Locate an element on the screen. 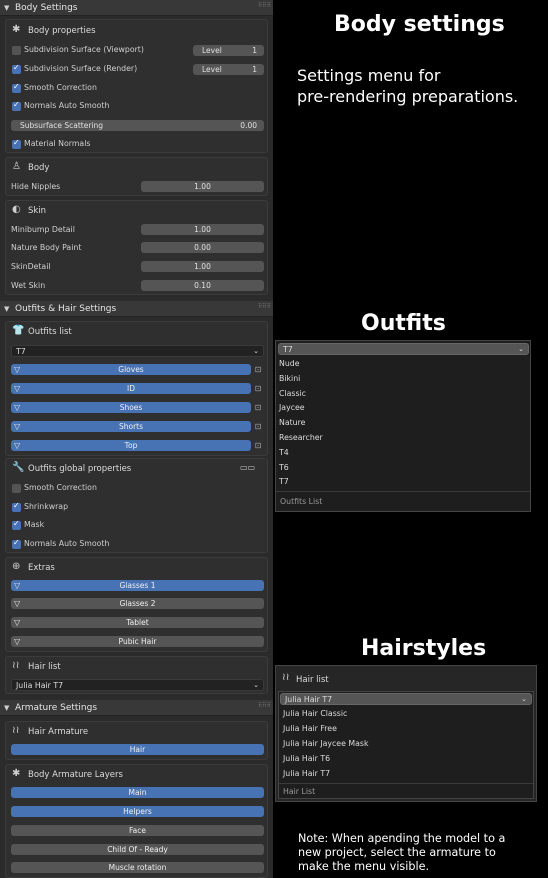  extra-toggle-glasses-2: ▽ Glasses 2 is located at coordinates (137, 603).